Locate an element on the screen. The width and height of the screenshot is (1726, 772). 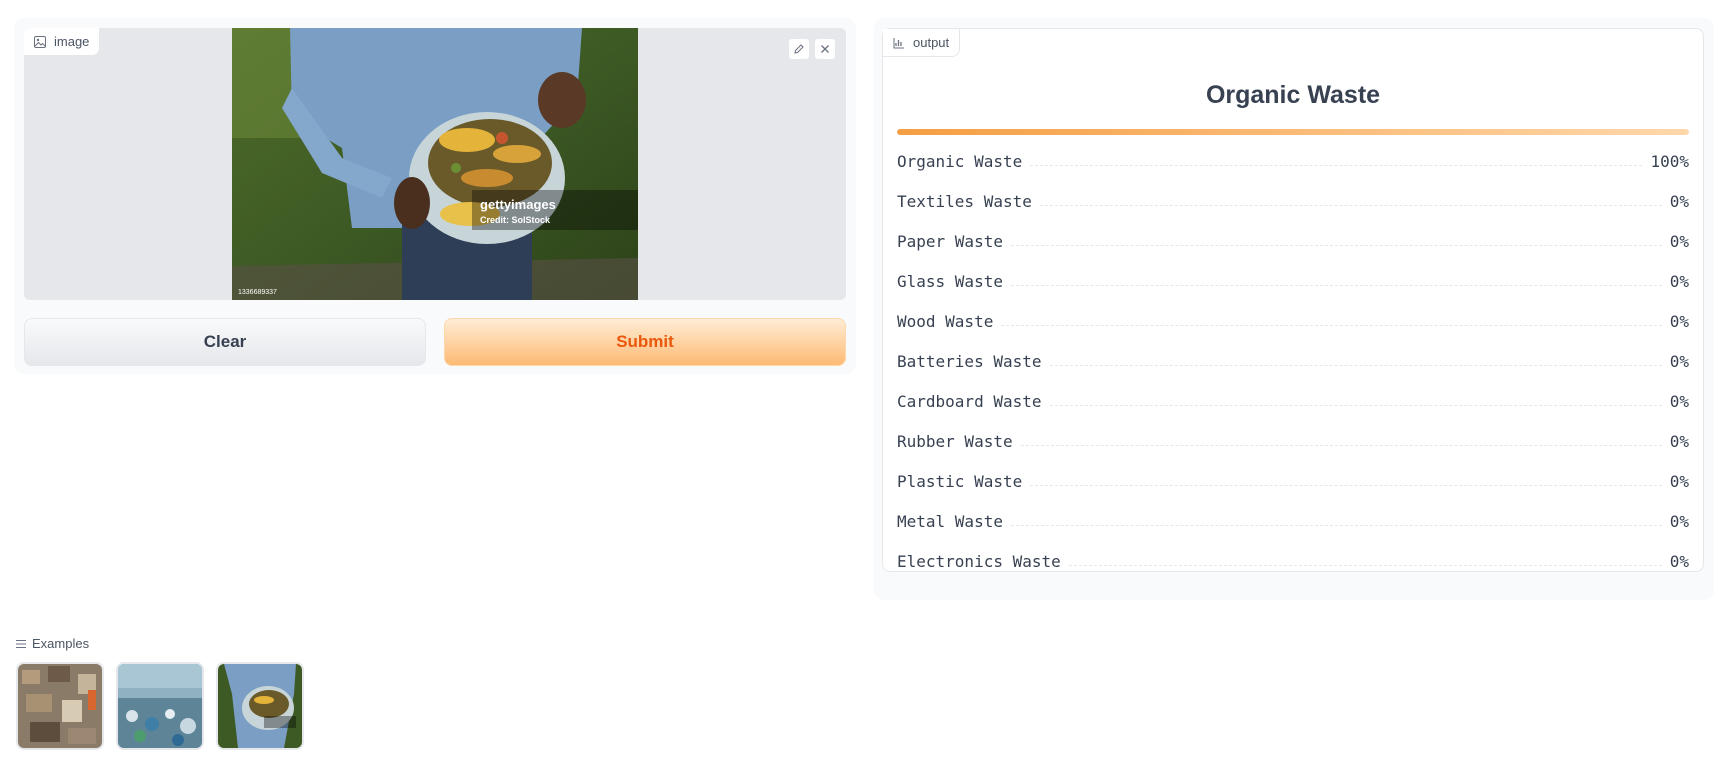
confidence-label: Wood Waste is located at coordinates (945, 321).